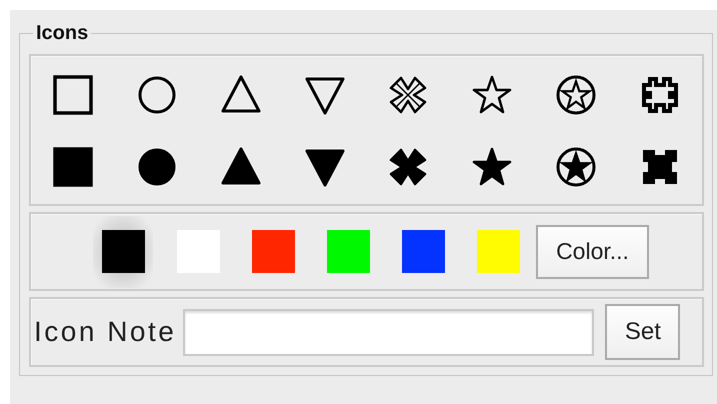 Image resolution: width=717 pixels, height=404 pixels. What do you see at coordinates (62, 33) in the screenshot?
I see `group-title: Icons` at bounding box center [62, 33].